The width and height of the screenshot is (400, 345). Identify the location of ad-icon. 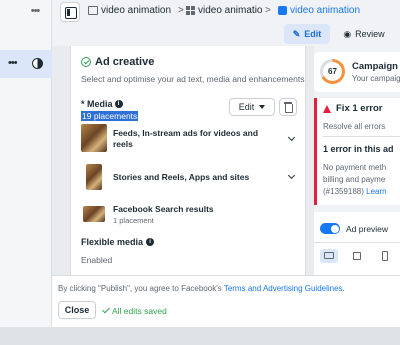
(282, 10).